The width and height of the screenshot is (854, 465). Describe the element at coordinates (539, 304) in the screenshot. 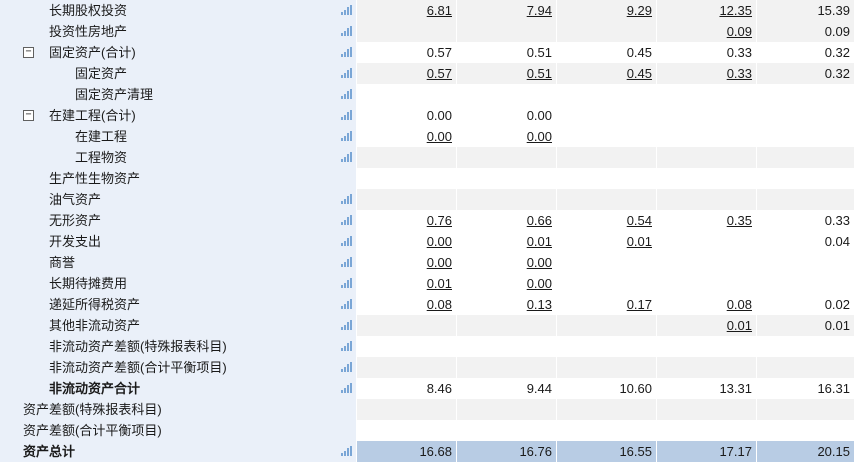

I see `value-link: 0.13` at that location.